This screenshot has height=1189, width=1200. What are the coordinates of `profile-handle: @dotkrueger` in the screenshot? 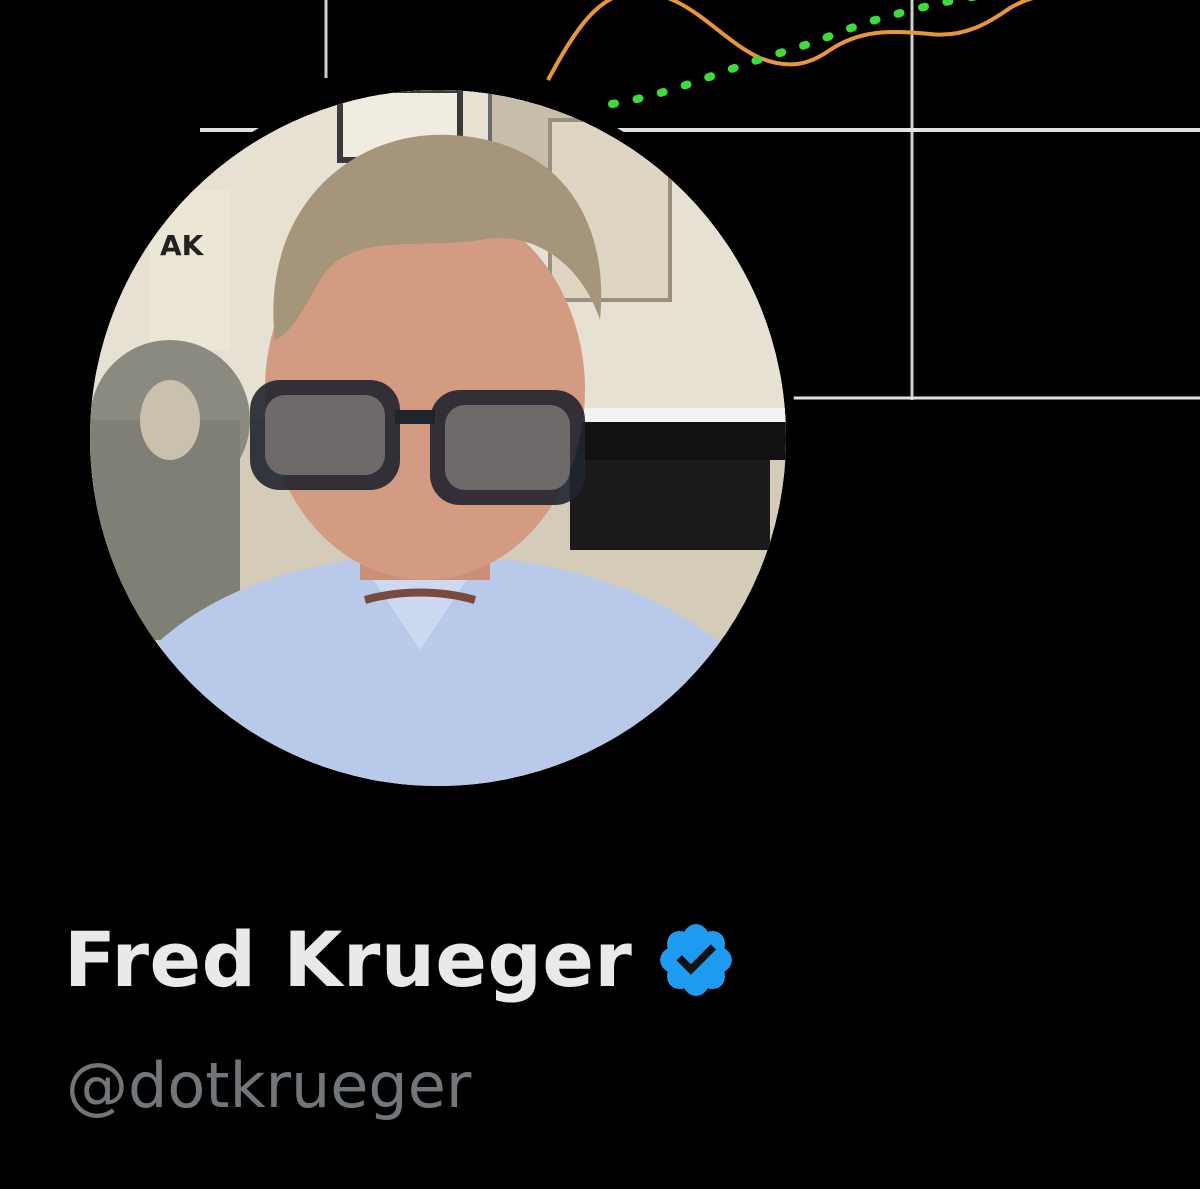 It's located at (269, 1085).